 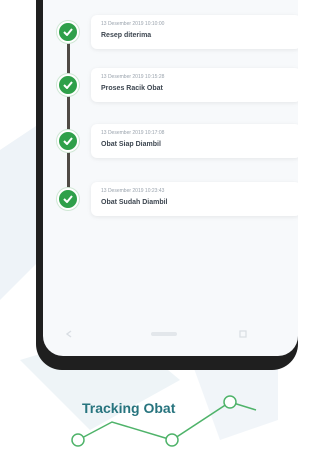 What do you see at coordinates (133, 24) in the screenshot?
I see `event-timestamp: 13 Desember 2019 10:10:00` at bounding box center [133, 24].